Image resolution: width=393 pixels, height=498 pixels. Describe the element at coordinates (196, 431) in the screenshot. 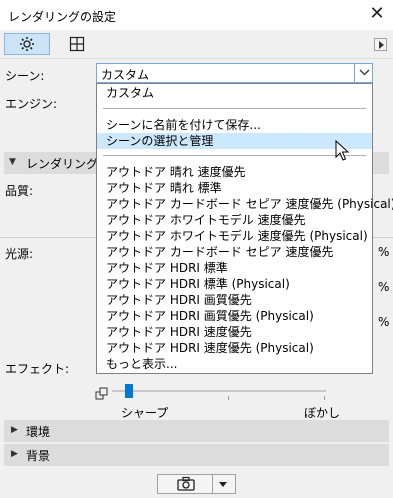

I see `environment-section: ▶ 環境` at that location.